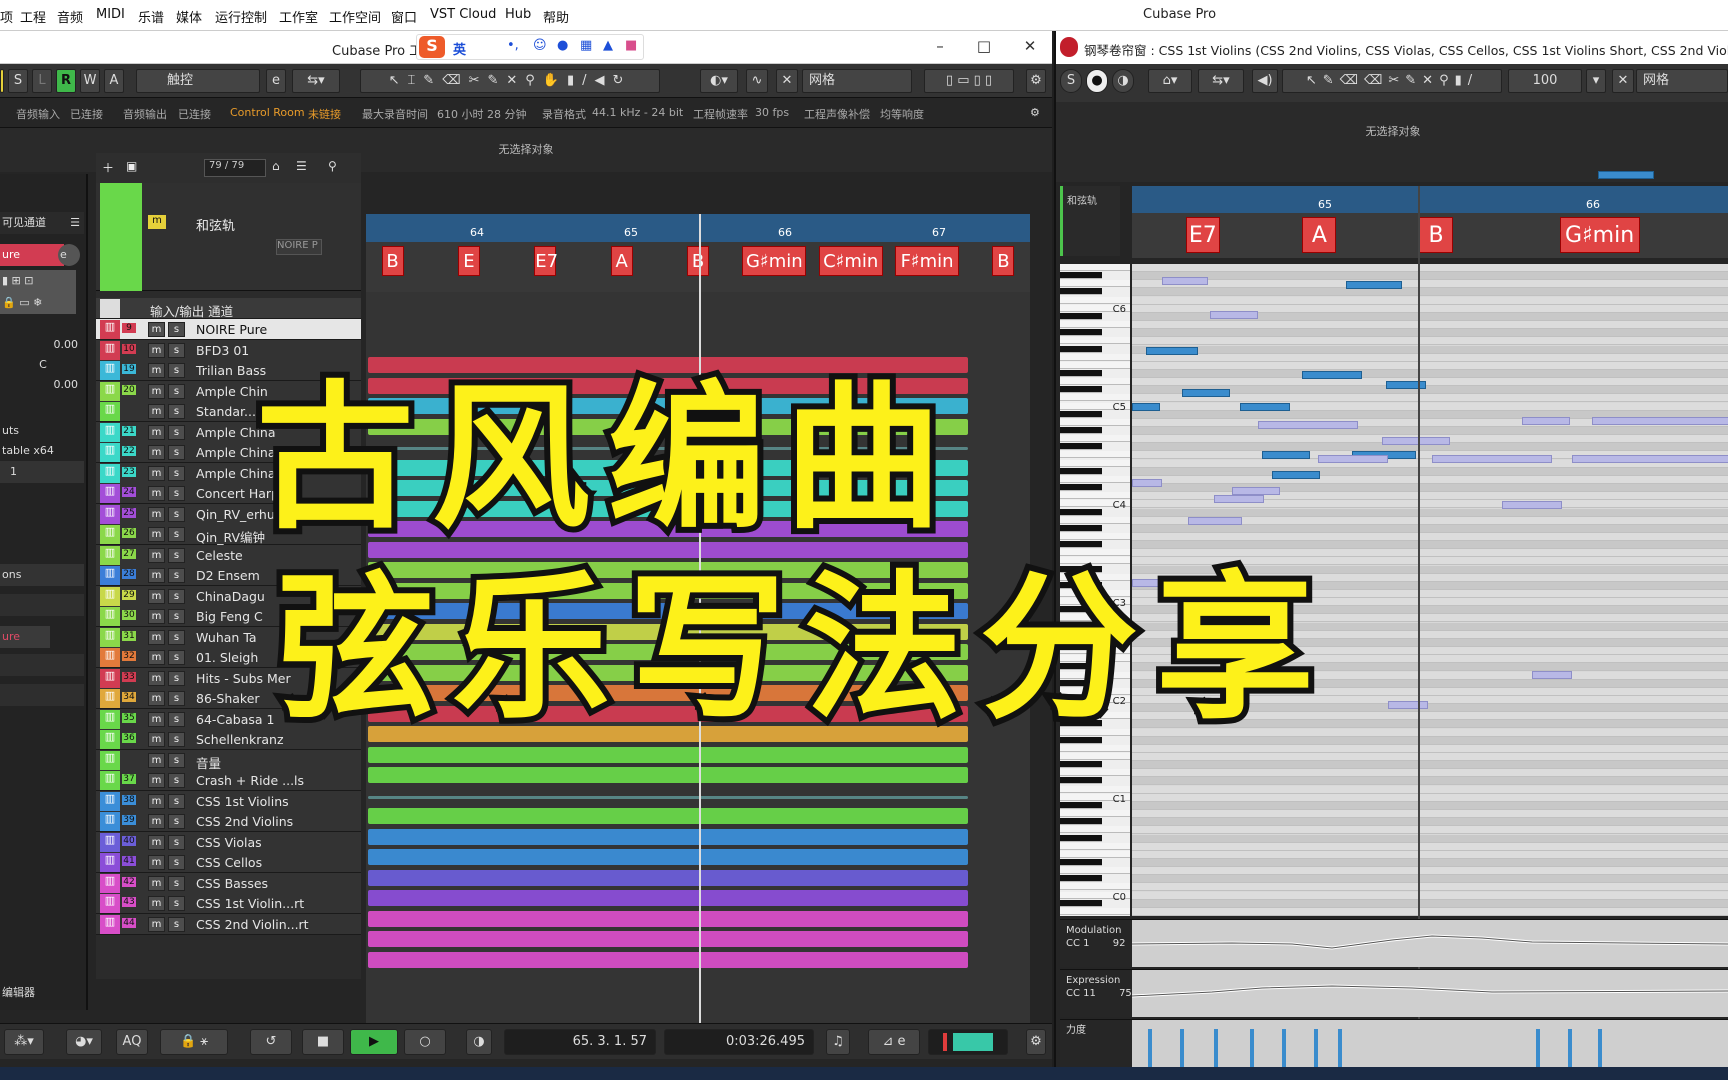  What do you see at coordinates (459, 48) in the screenshot?
I see `ime-lang: 英` at bounding box center [459, 48].